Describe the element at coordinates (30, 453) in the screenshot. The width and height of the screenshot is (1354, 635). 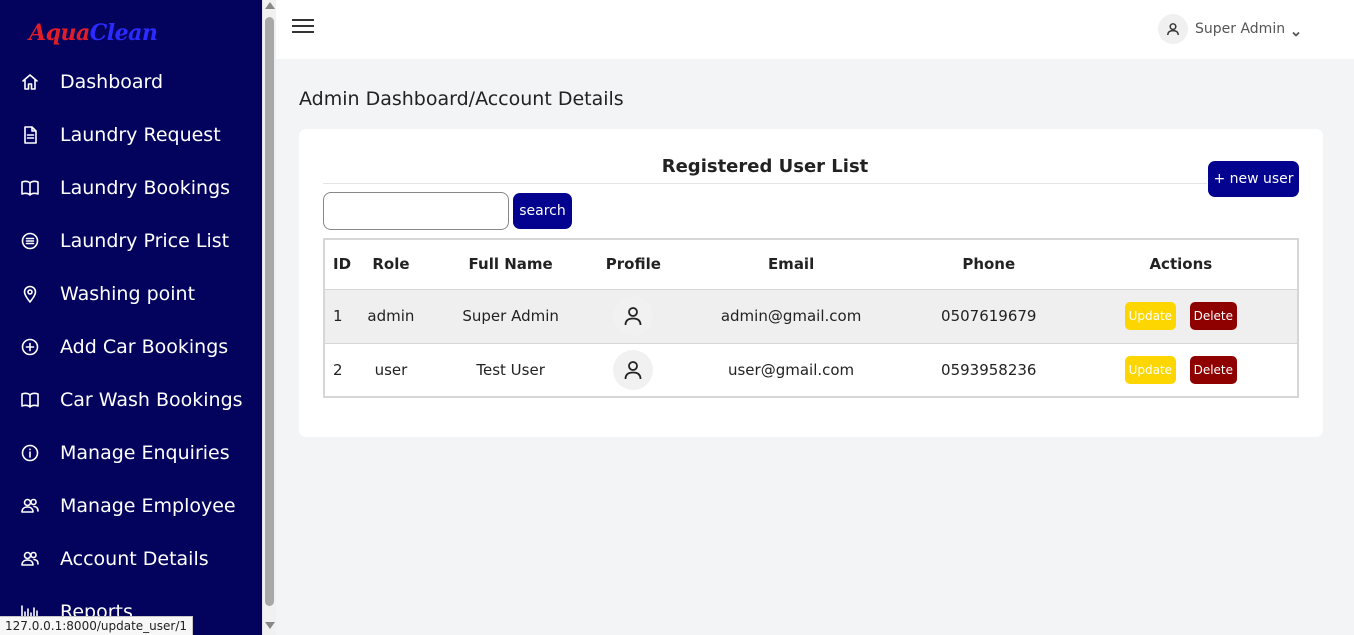
I see `info-circle-icon` at that location.